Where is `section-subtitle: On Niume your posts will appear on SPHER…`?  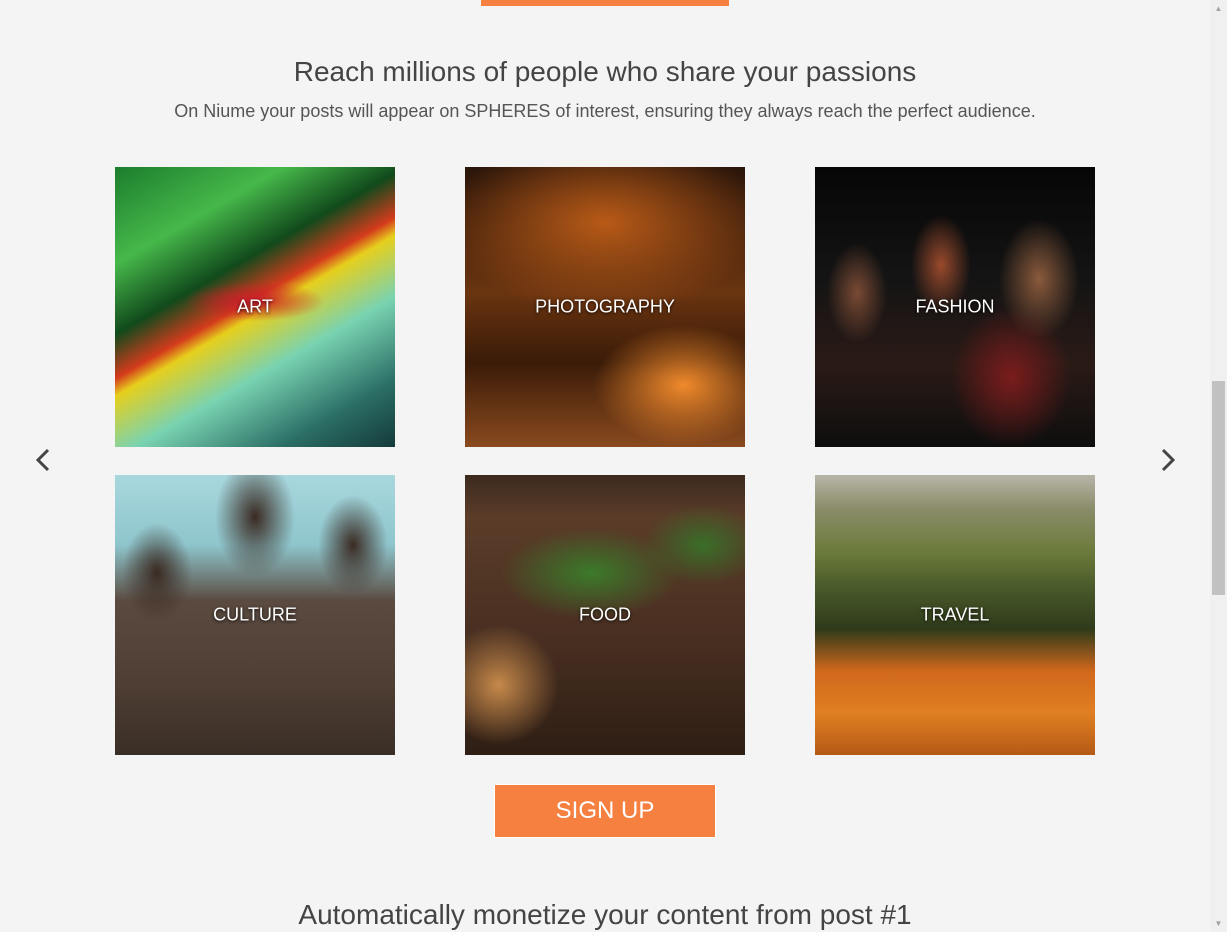
section-subtitle: On Niume your posts will appear on SPHER… is located at coordinates (605, 111).